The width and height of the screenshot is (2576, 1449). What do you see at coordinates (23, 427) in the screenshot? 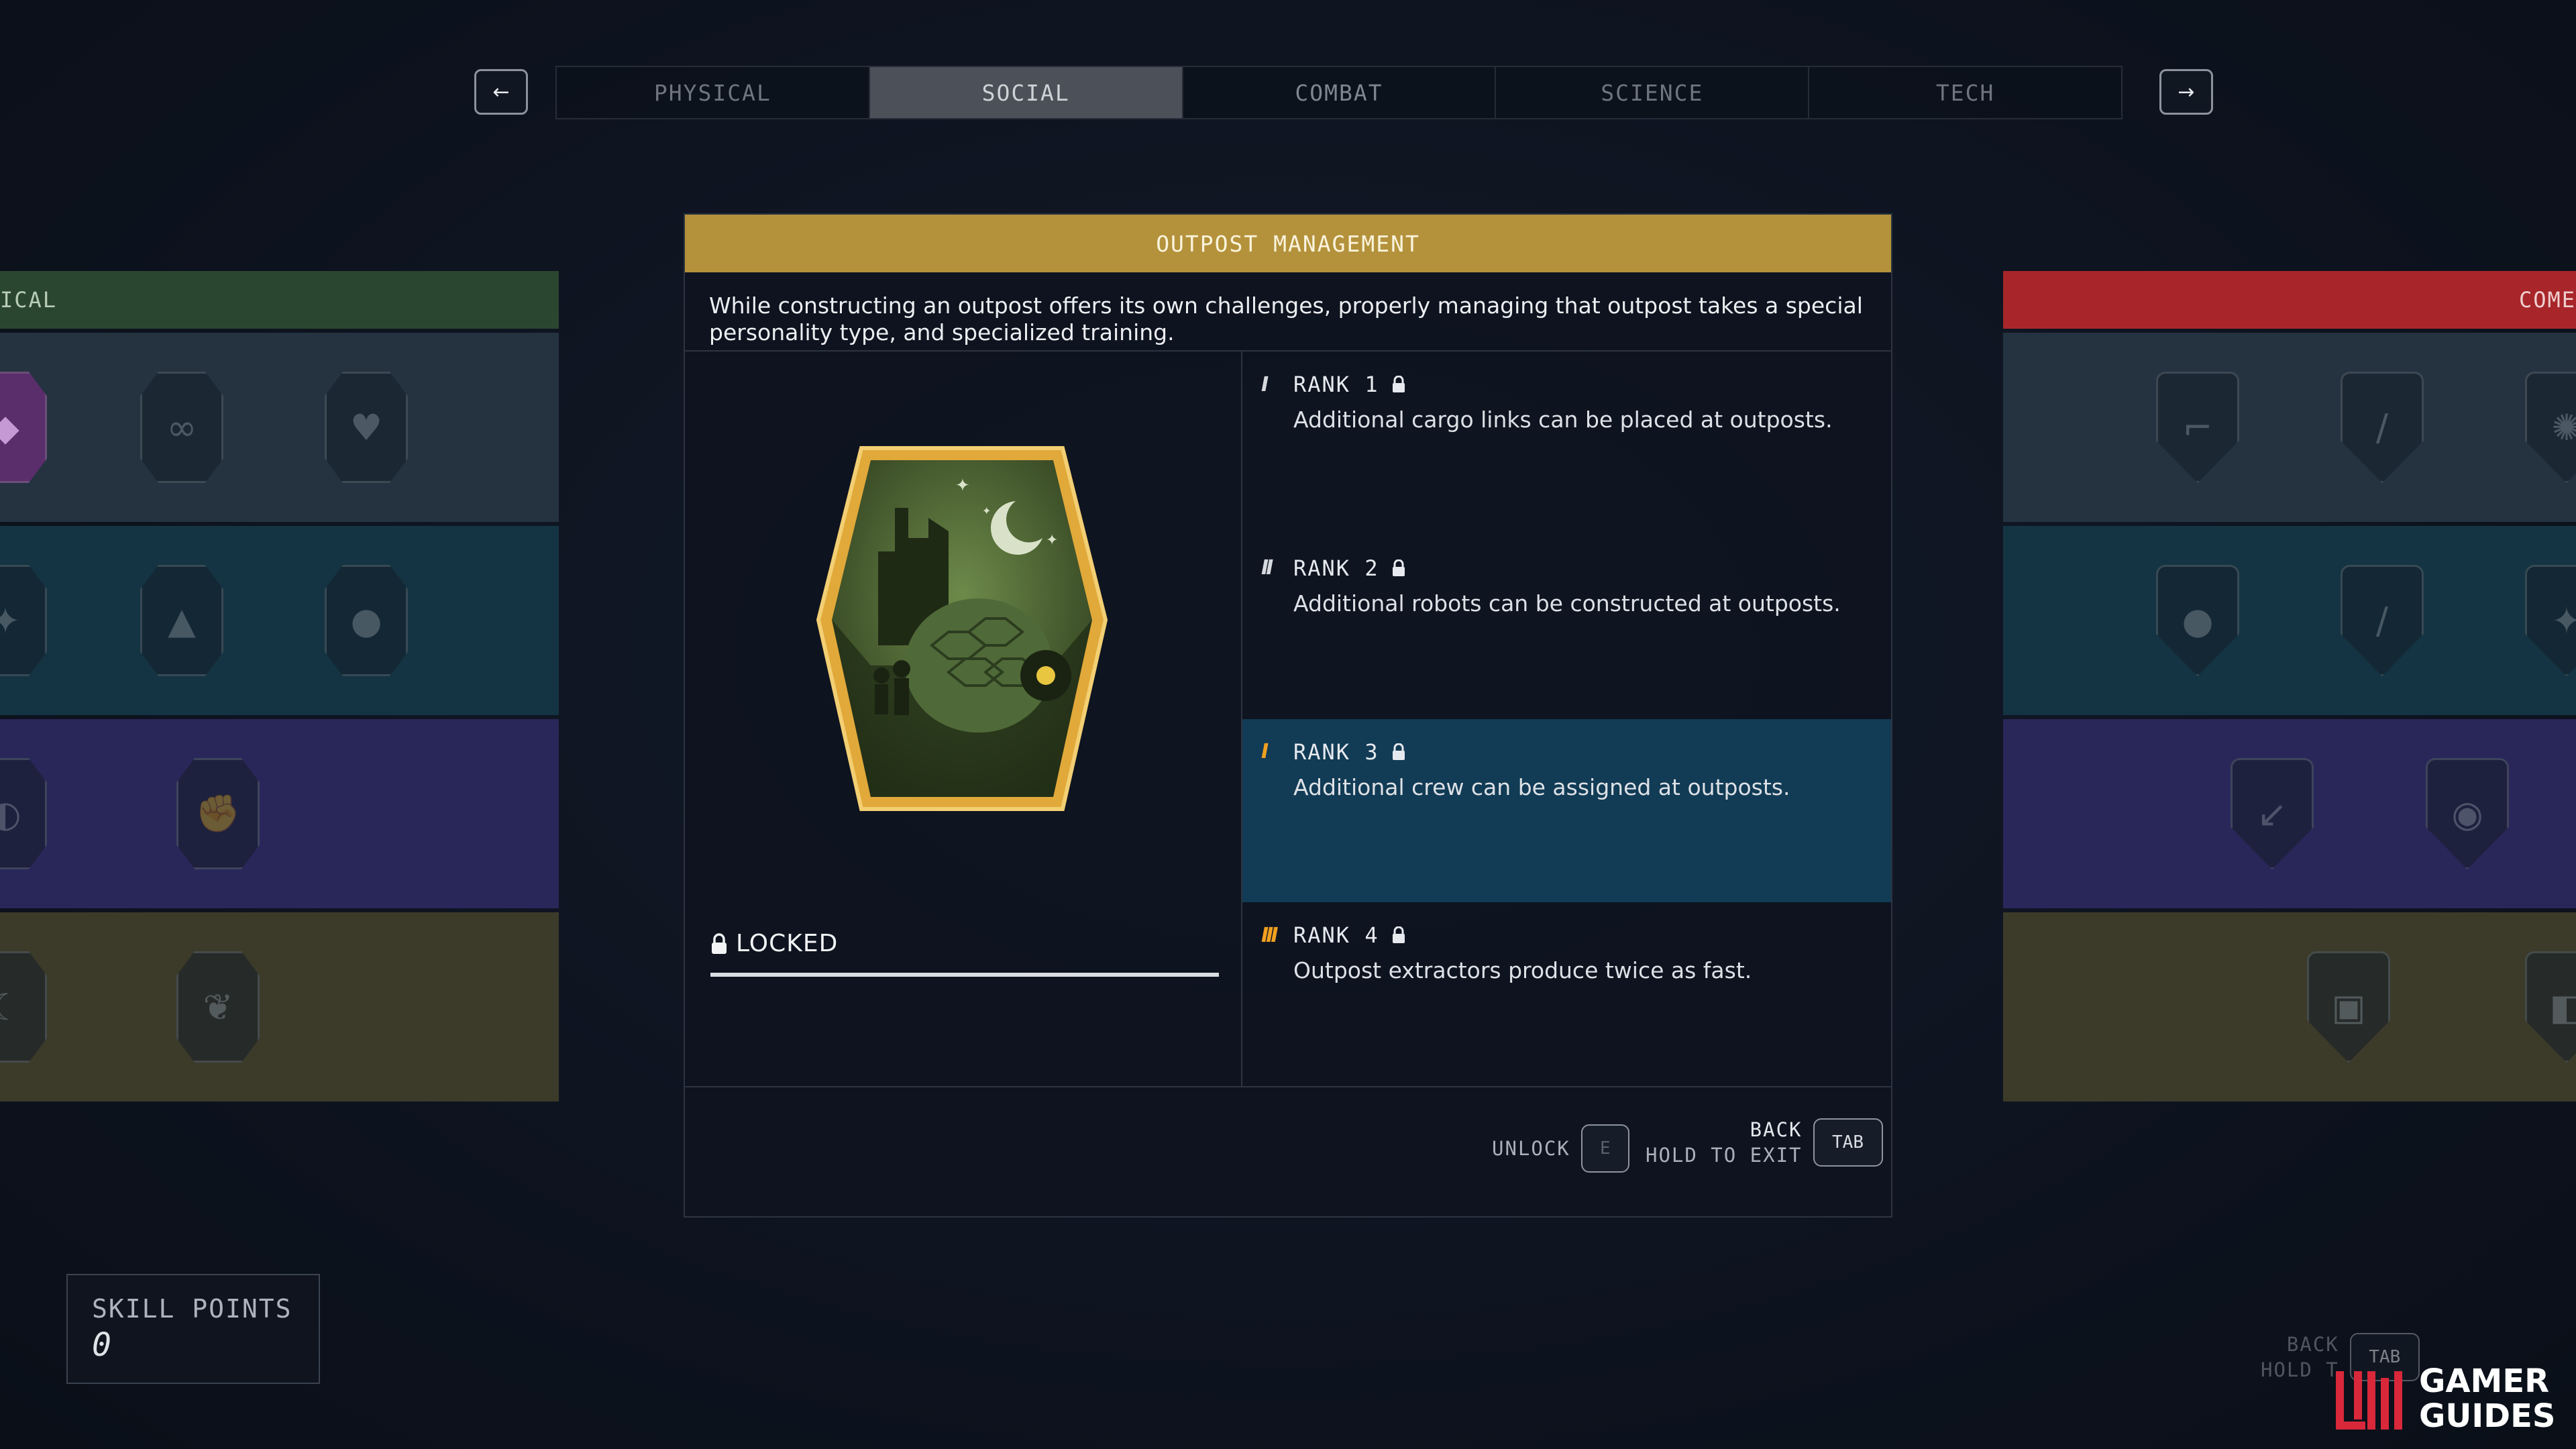
I see `skill-badge-icon: ◆` at bounding box center [23, 427].